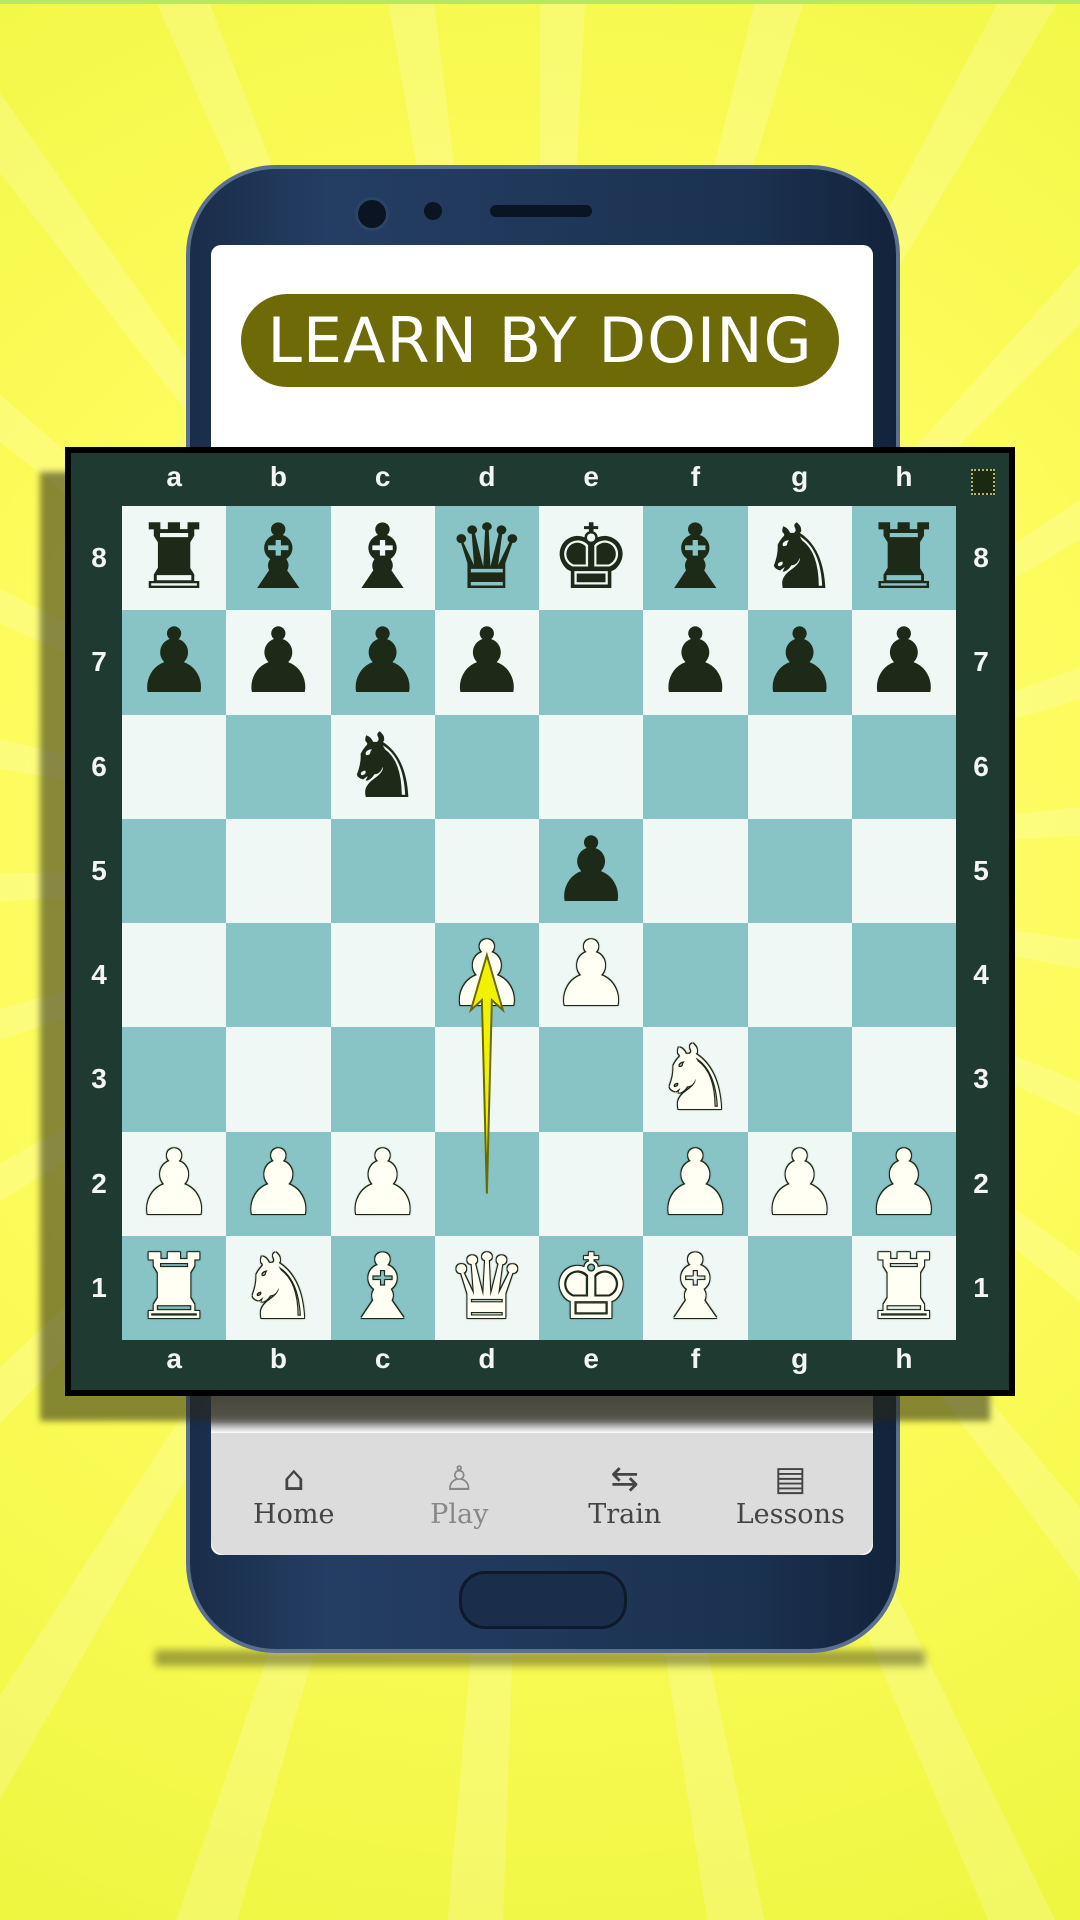 The width and height of the screenshot is (1080, 1920). Describe the element at coordinates (799, 975) in the screenshot. I see `square-g4` at that location.